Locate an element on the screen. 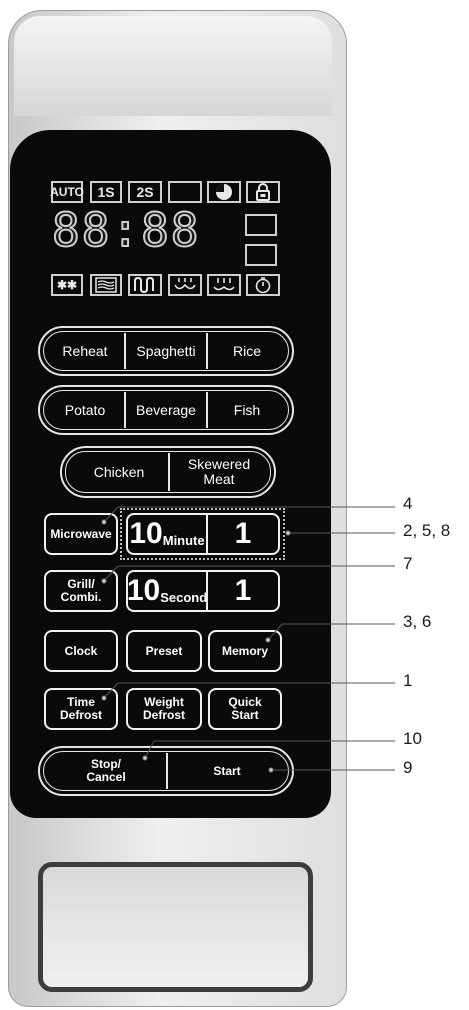  callout-label: 9 is located at coordinates (408, 767).